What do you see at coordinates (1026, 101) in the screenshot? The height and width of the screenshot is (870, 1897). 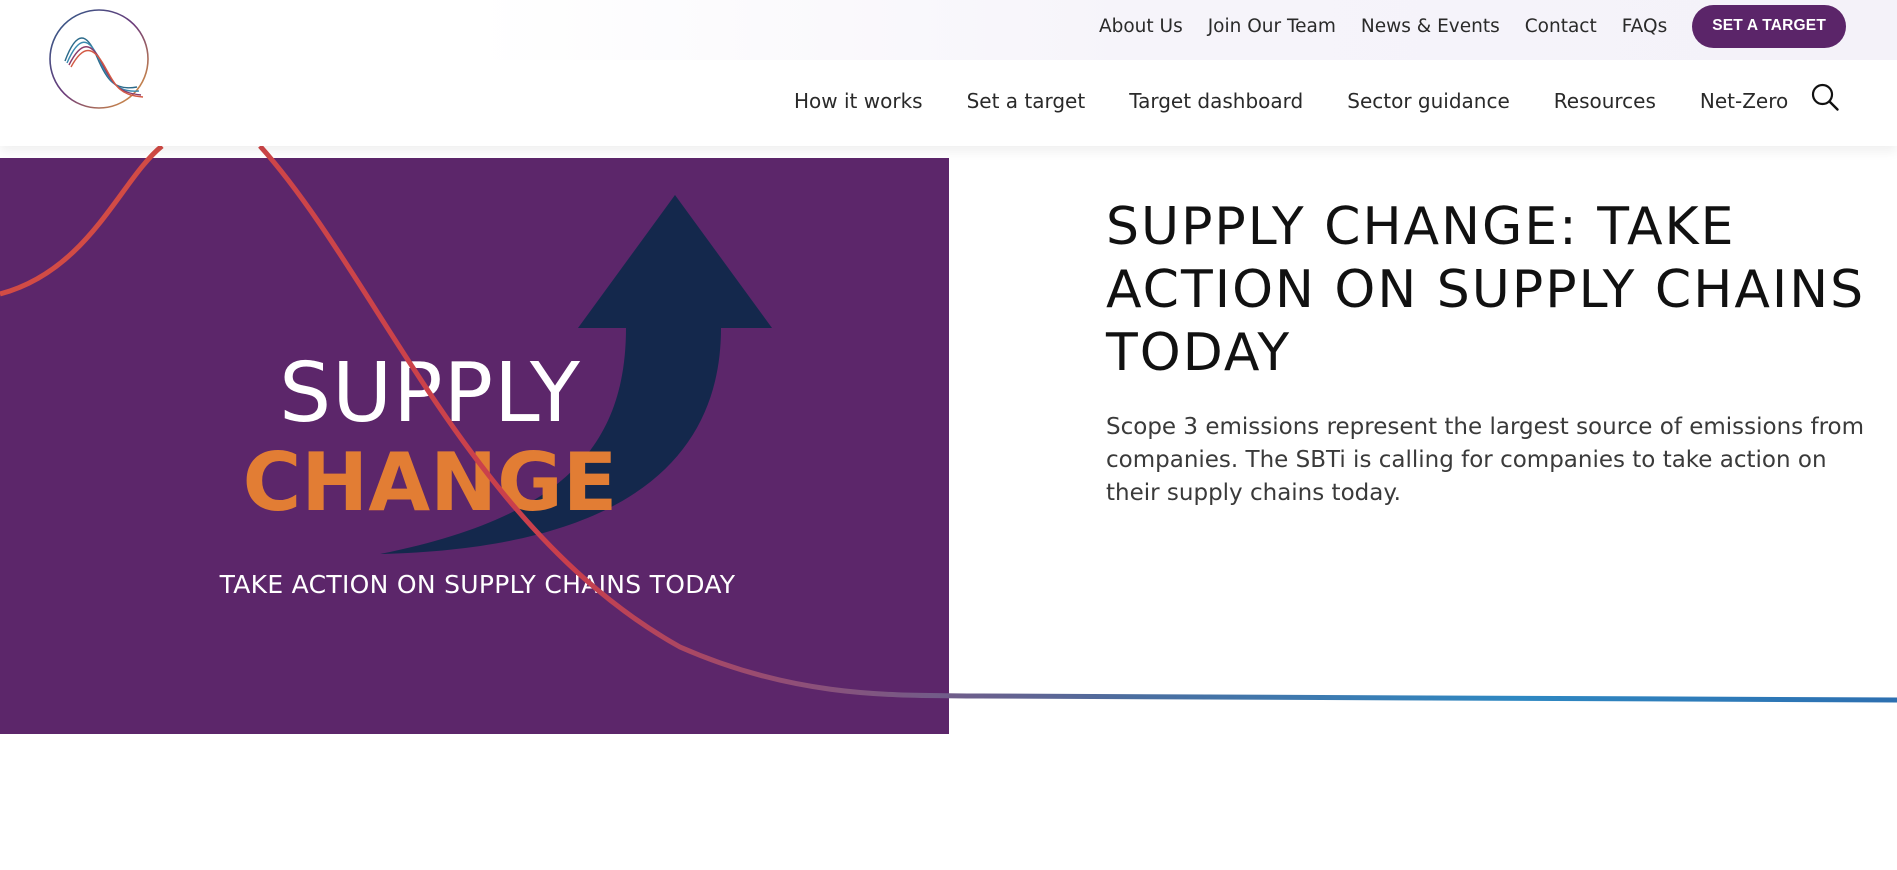 I see `nav-set-a-target: Set a target` at bounding box center [1026, 101].